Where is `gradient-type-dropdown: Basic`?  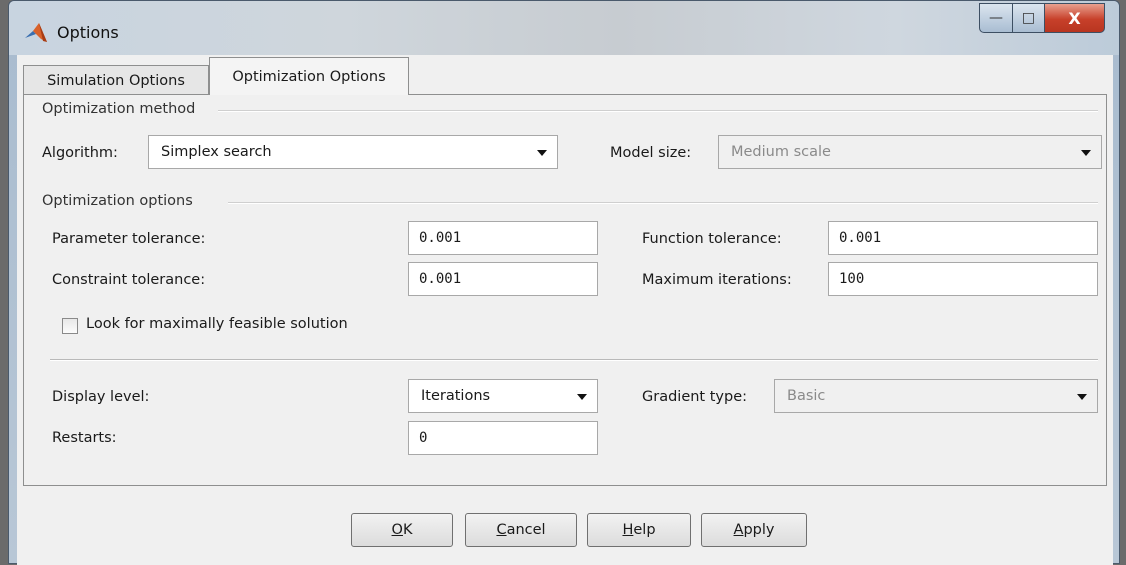 gradient-type-dropdown: Basic is located at coordinates (936, 396).